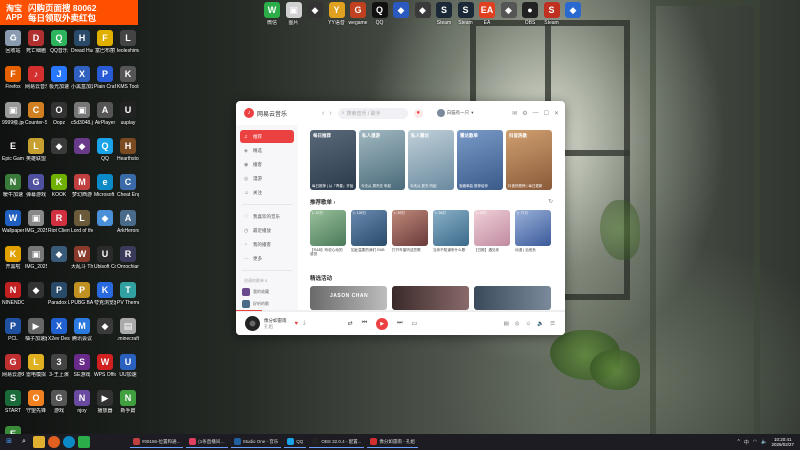  Describe the element at coordinates (128, 229) in the screenshot. I see `desktop-icon: A ArkHerons Demo` at that location.